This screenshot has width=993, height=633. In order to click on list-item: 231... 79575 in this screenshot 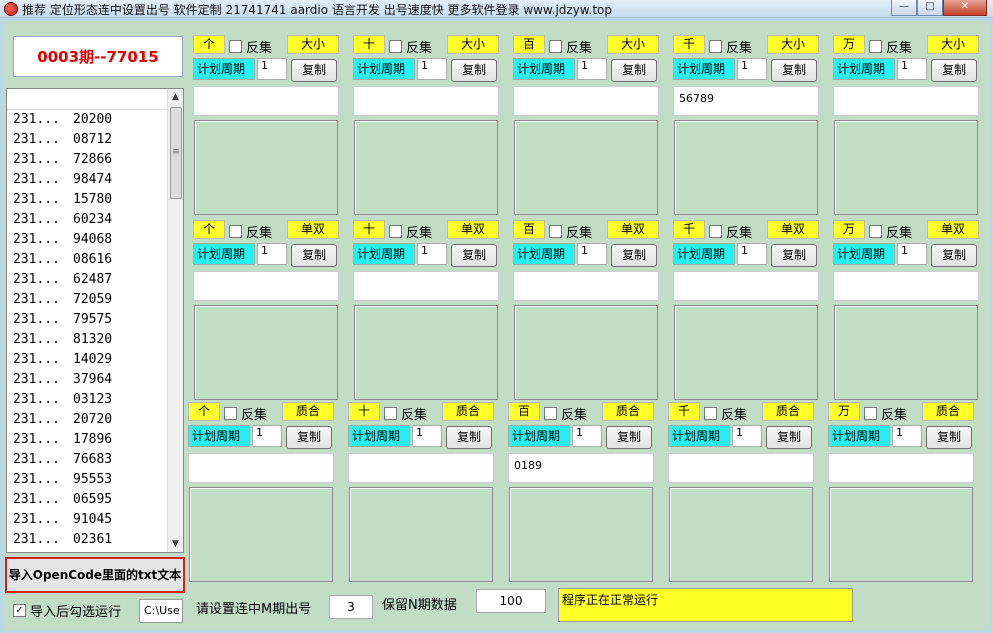, I will do `click(95, 320)`.